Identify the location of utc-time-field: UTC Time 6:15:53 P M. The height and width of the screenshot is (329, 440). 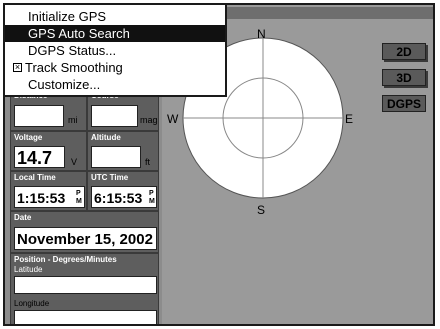
(123, 191).